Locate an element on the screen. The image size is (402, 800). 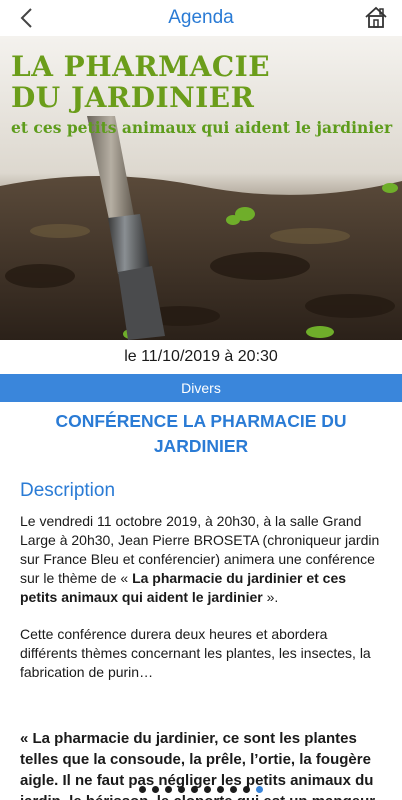
home-button is located at coordinates (376, 17).